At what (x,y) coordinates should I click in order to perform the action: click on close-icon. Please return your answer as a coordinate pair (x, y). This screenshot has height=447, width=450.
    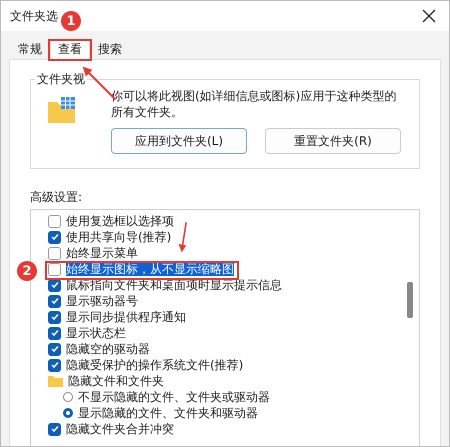
    Looking at the image, I should click on (429, 16).